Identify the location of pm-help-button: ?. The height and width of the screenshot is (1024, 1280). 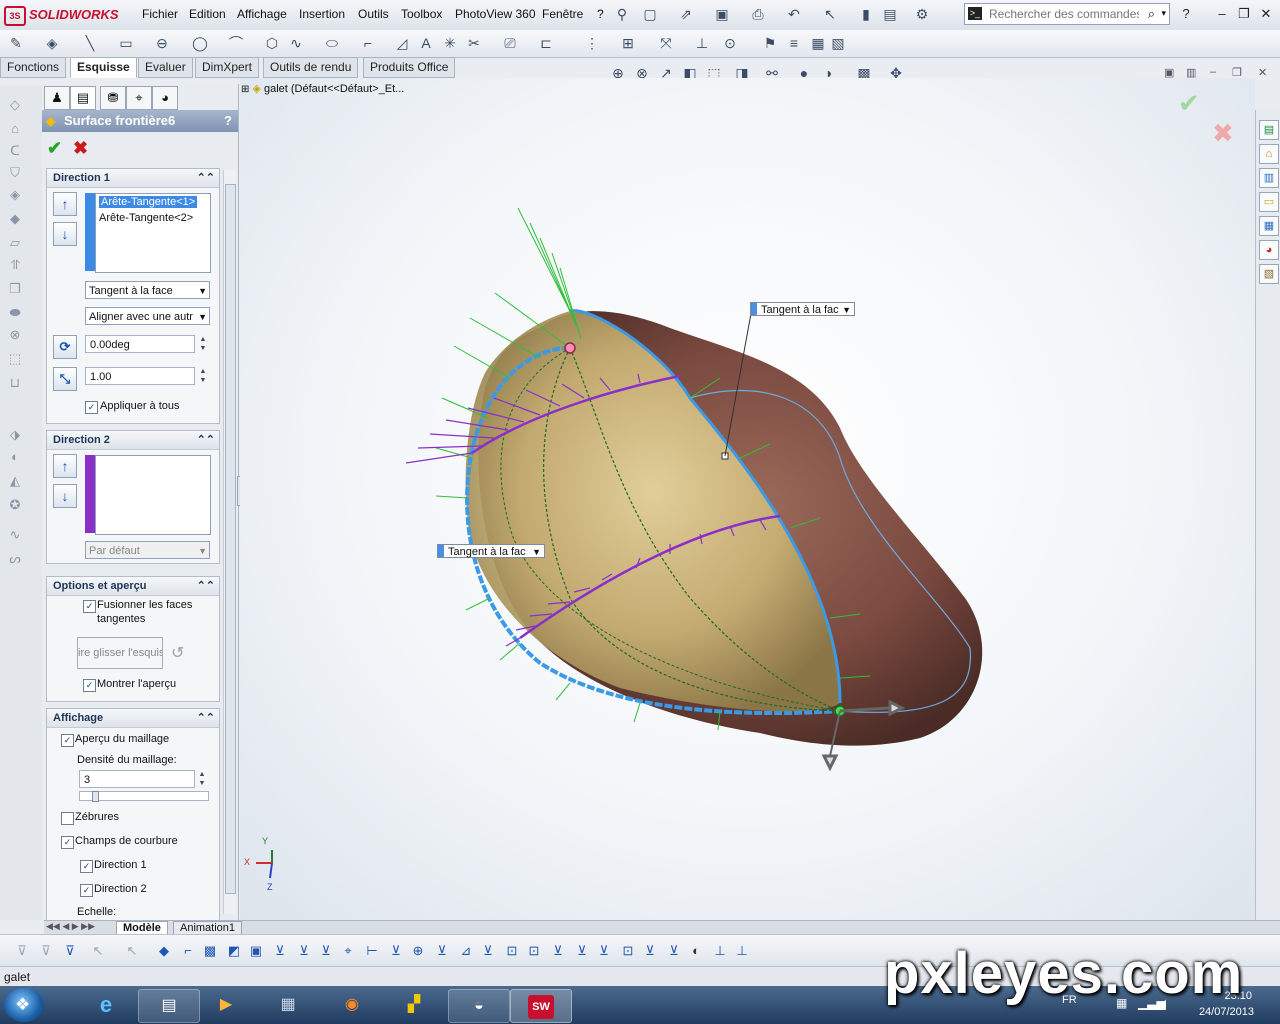
(228, 121).